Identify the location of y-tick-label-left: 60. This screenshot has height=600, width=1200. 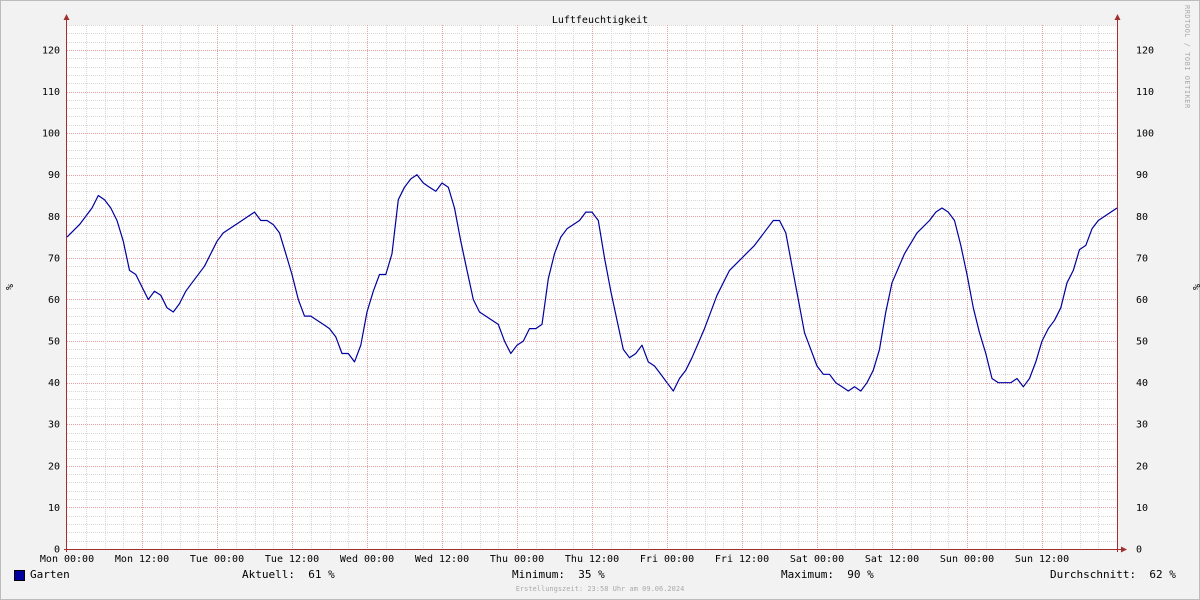
(54, 300).